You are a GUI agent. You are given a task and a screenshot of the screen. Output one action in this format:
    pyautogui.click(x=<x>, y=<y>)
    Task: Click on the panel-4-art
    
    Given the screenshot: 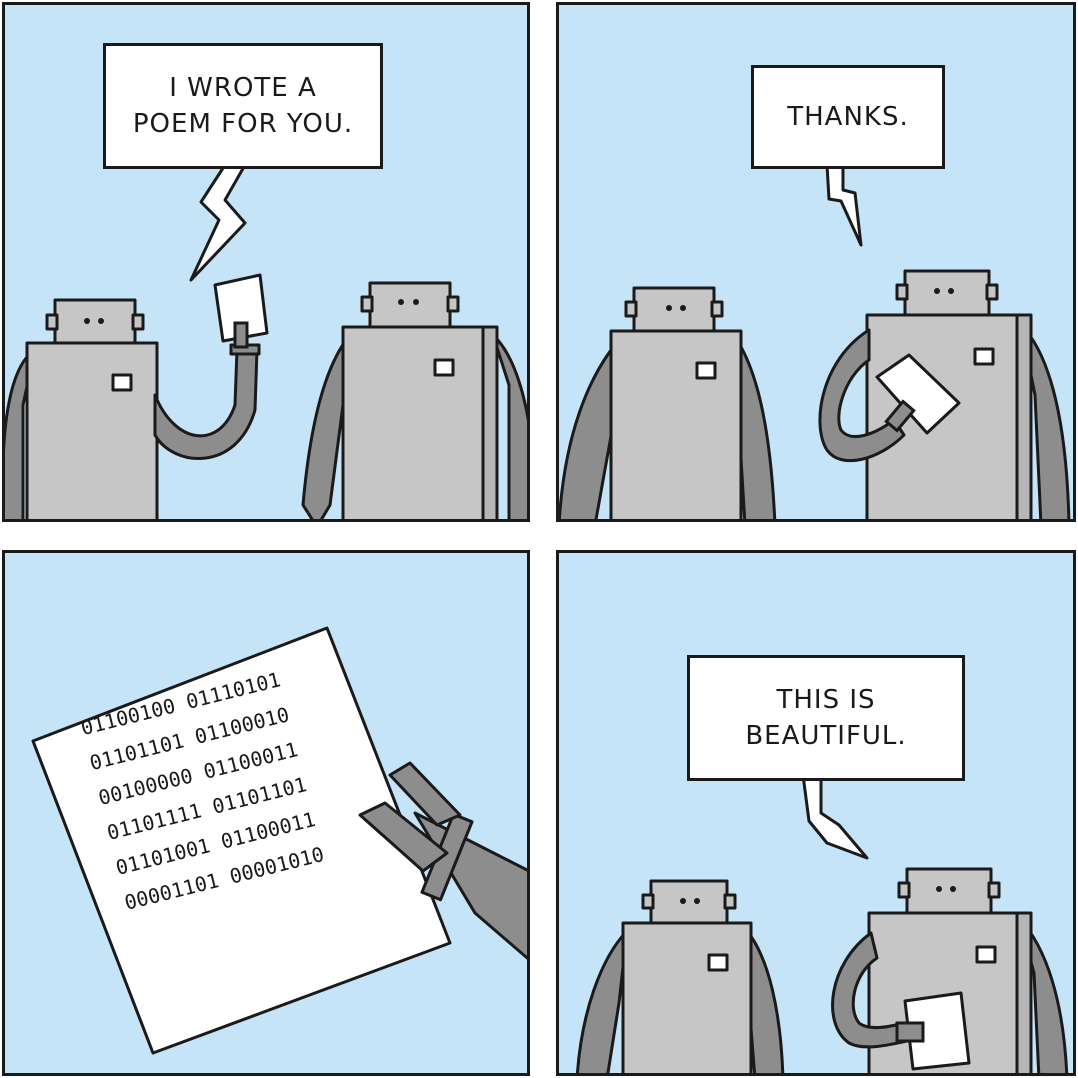 What is the action you would take?
    pyautogui.click(x=822, y=923)
    